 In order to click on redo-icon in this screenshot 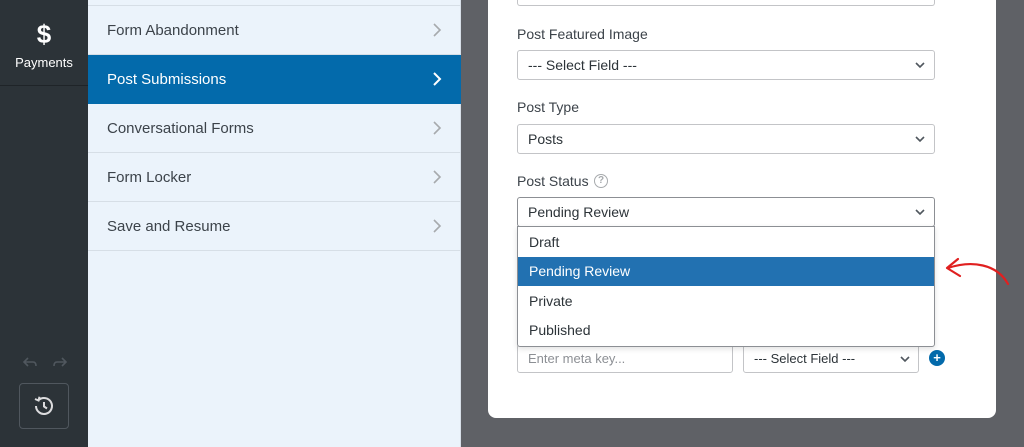, I will do `click(60, 363)`.